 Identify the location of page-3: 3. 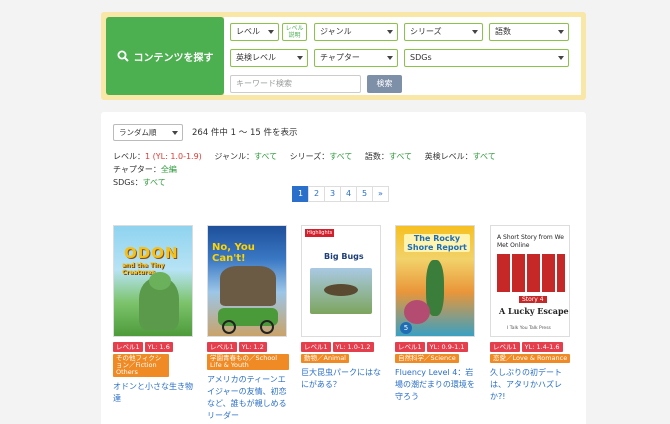
(332, 194).